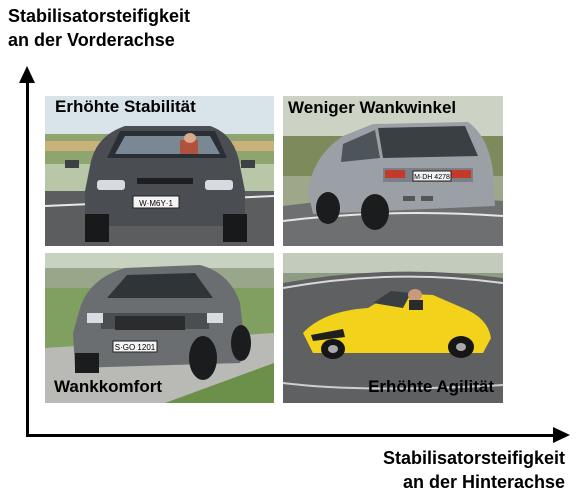 The image size is (579, 496). I want to click on hatchback-photo: W·M6Y·1, so click(159, 171).